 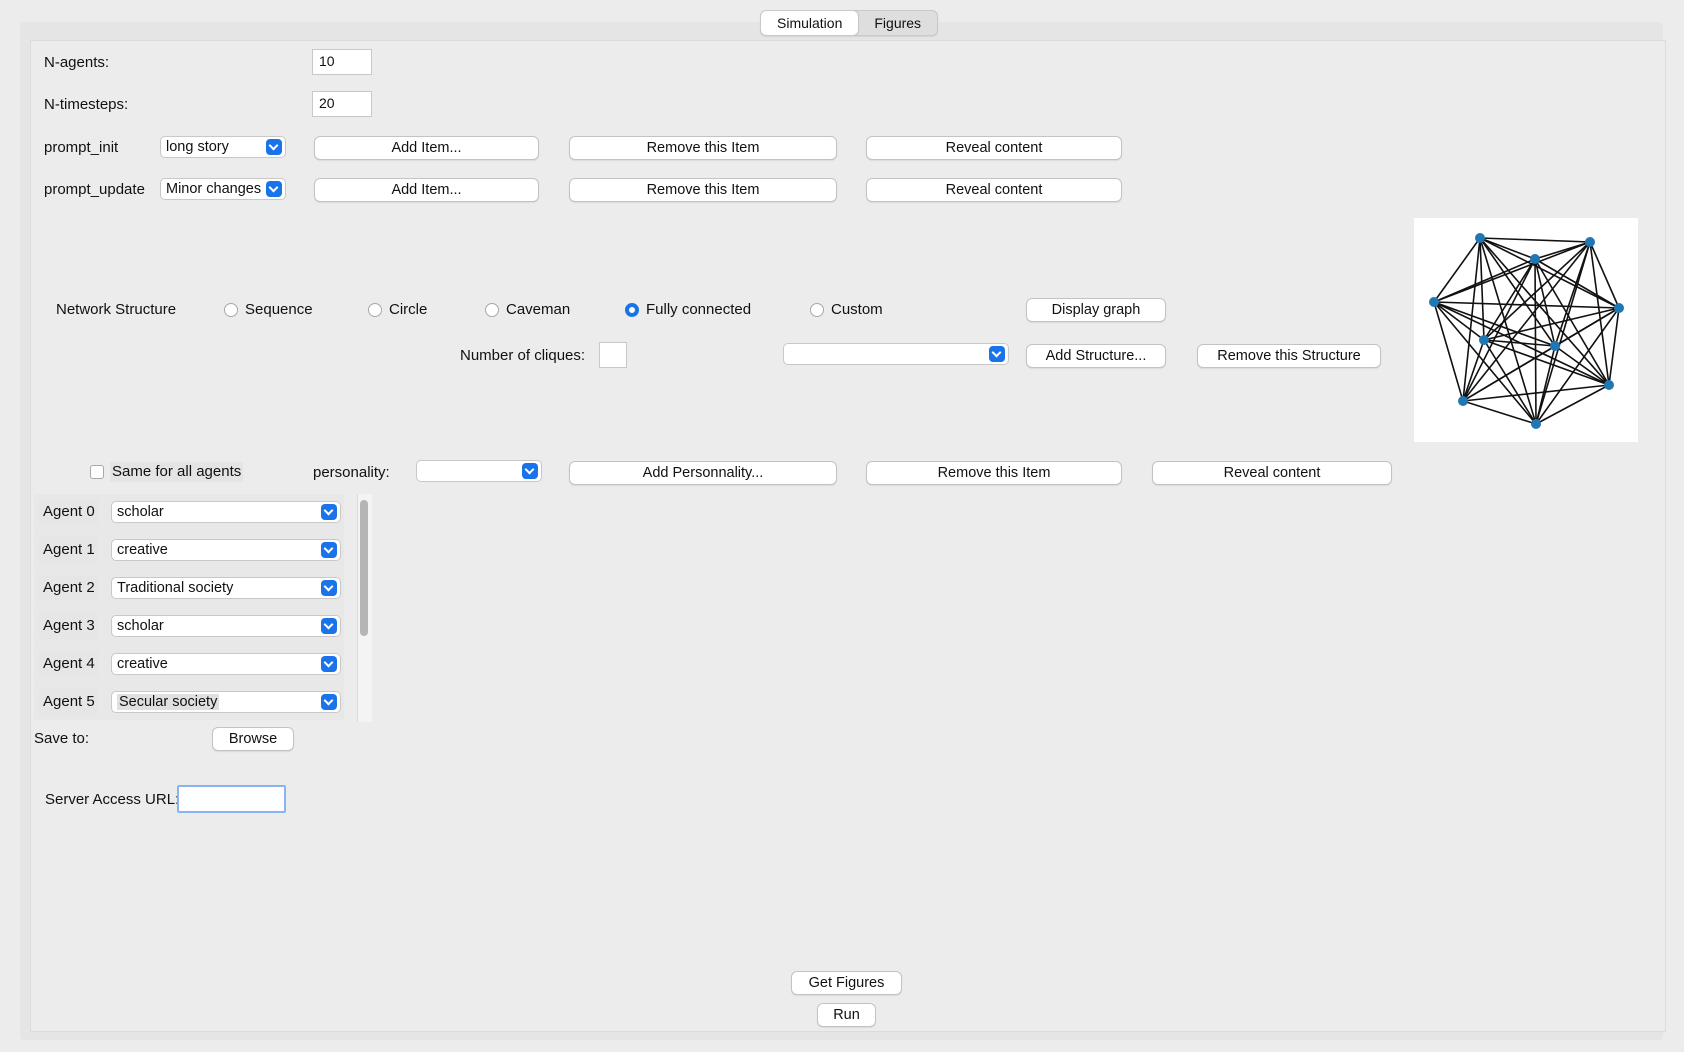 I want to click on server-url-label: Server Access URL:, so click(x=112, y=799).